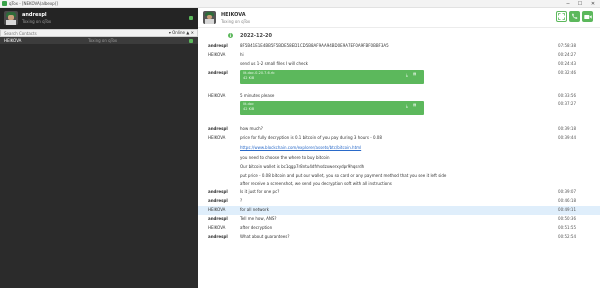  I want to click on video-call-icon, so click(587, 16).